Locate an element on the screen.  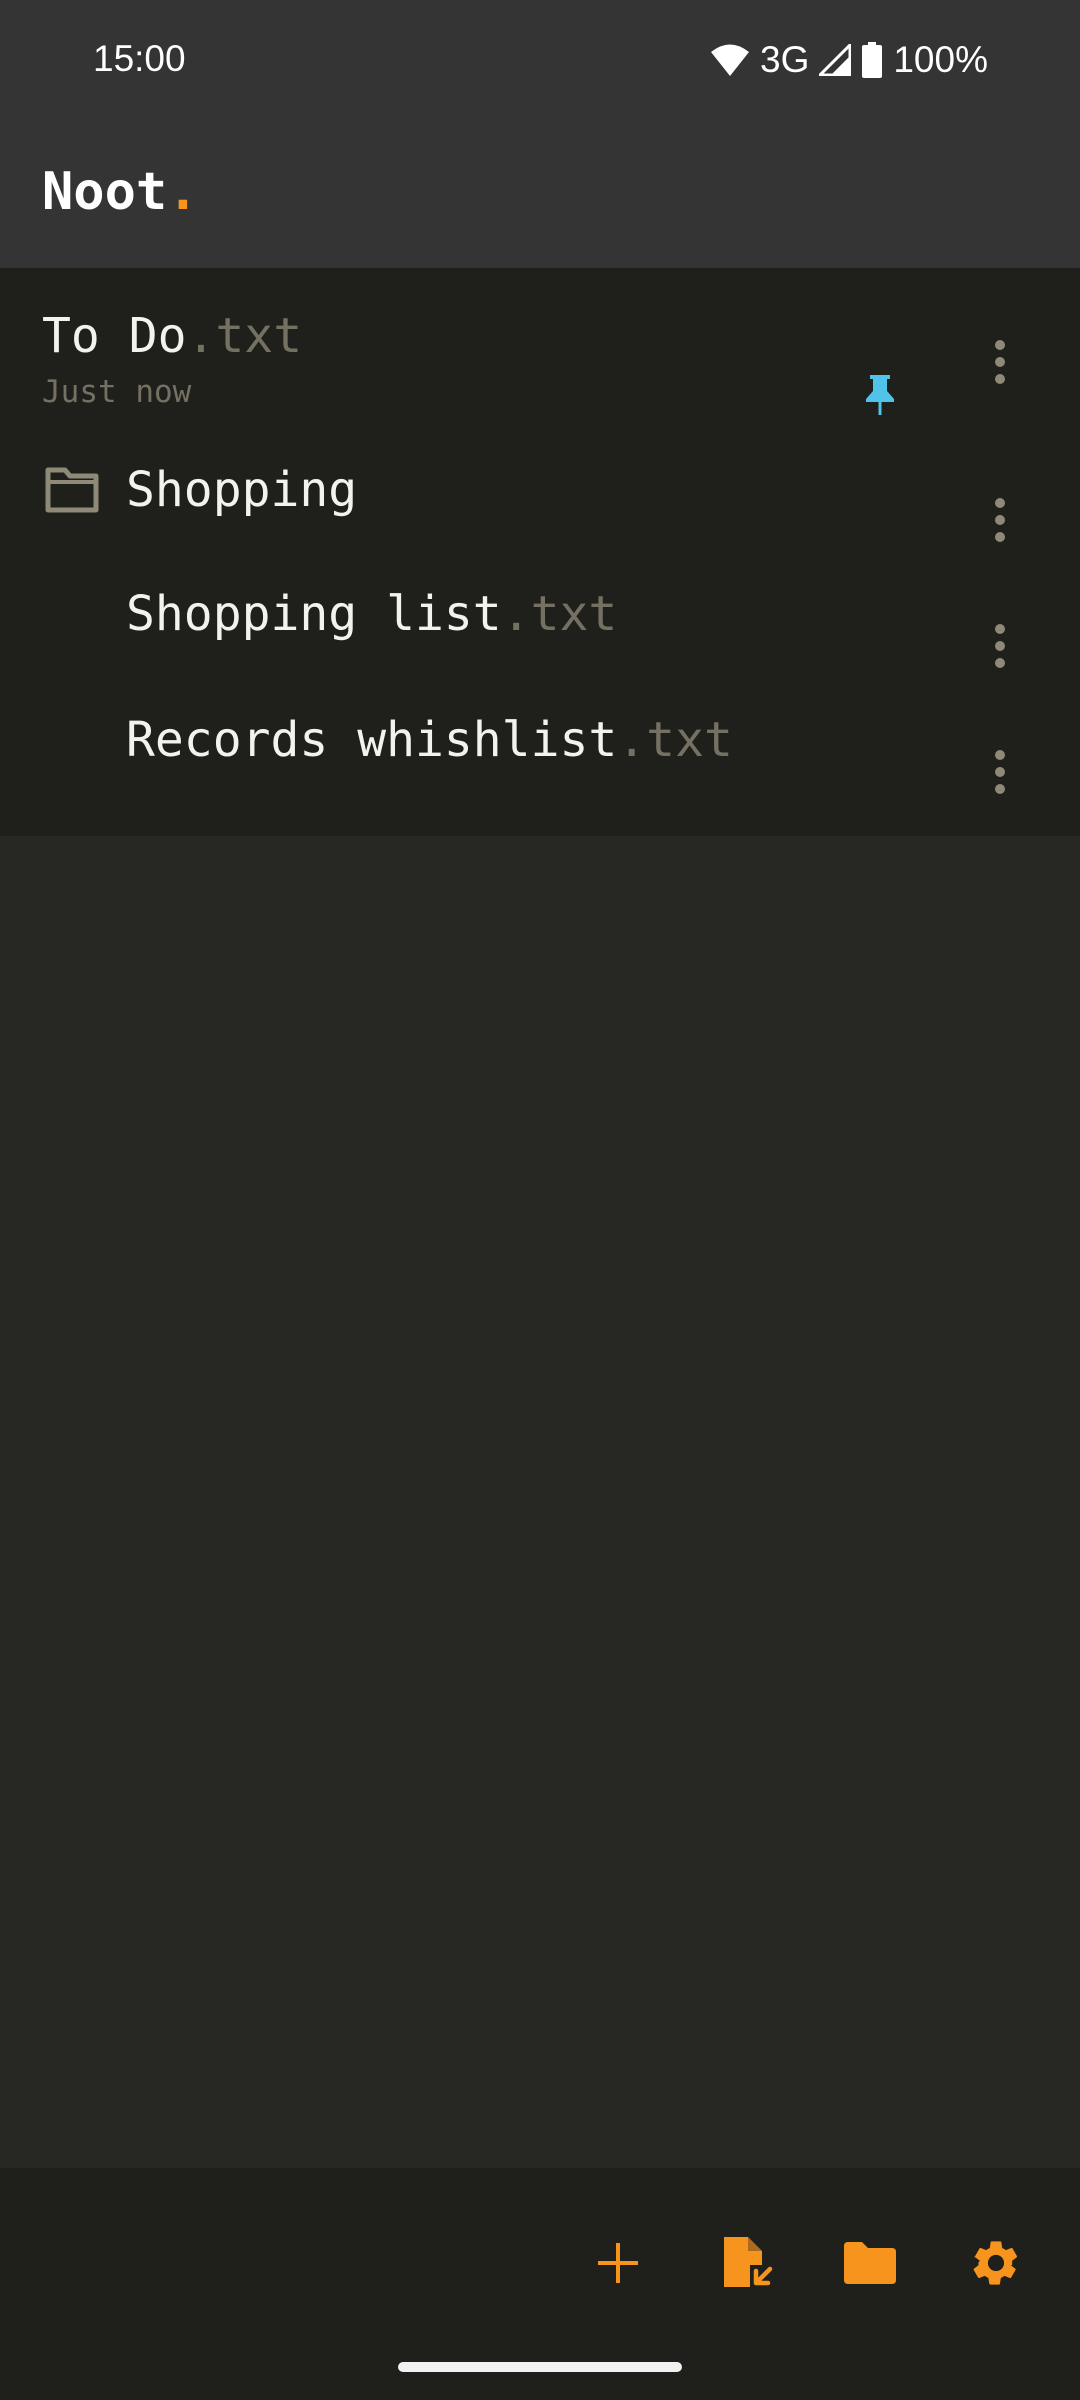
import-file-icon is located at coordinates (748, 2262).